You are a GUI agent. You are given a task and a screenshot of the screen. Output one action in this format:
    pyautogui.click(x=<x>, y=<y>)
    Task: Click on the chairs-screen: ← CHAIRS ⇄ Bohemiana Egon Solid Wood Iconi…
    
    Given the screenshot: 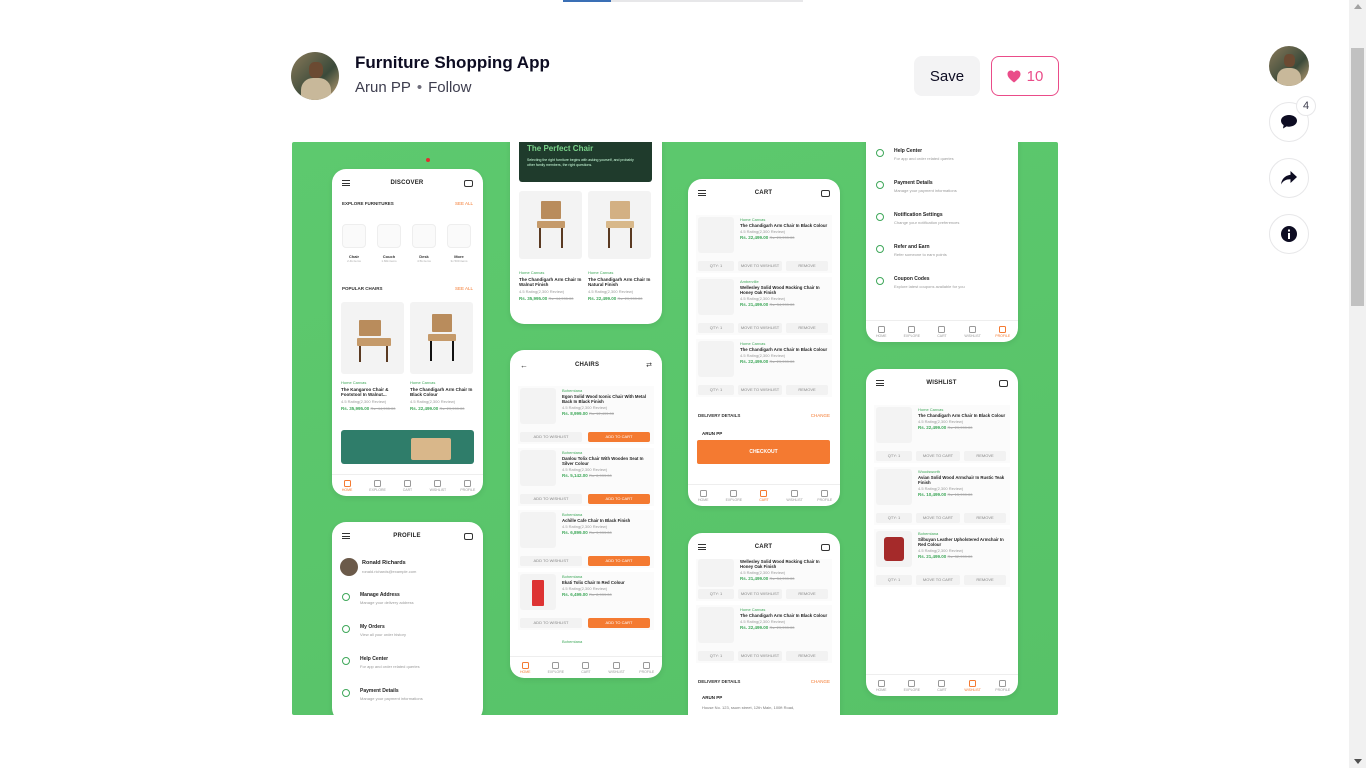 What is the action you would take?
    pyautogui.click(x=586, y=514)
    